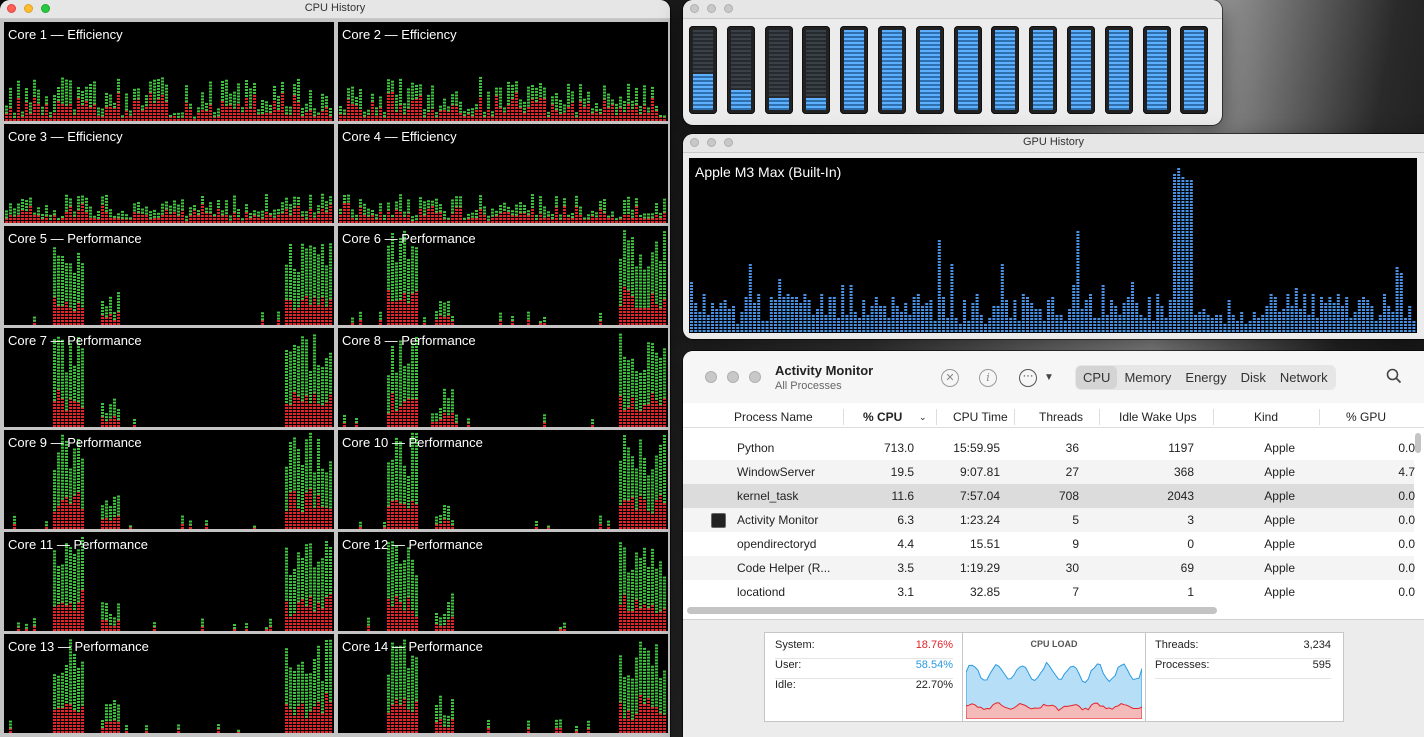  What do you see at coordinates (1394, 377) in the screenshot?
I see `search-icon` at bounding box center [1394, 377].